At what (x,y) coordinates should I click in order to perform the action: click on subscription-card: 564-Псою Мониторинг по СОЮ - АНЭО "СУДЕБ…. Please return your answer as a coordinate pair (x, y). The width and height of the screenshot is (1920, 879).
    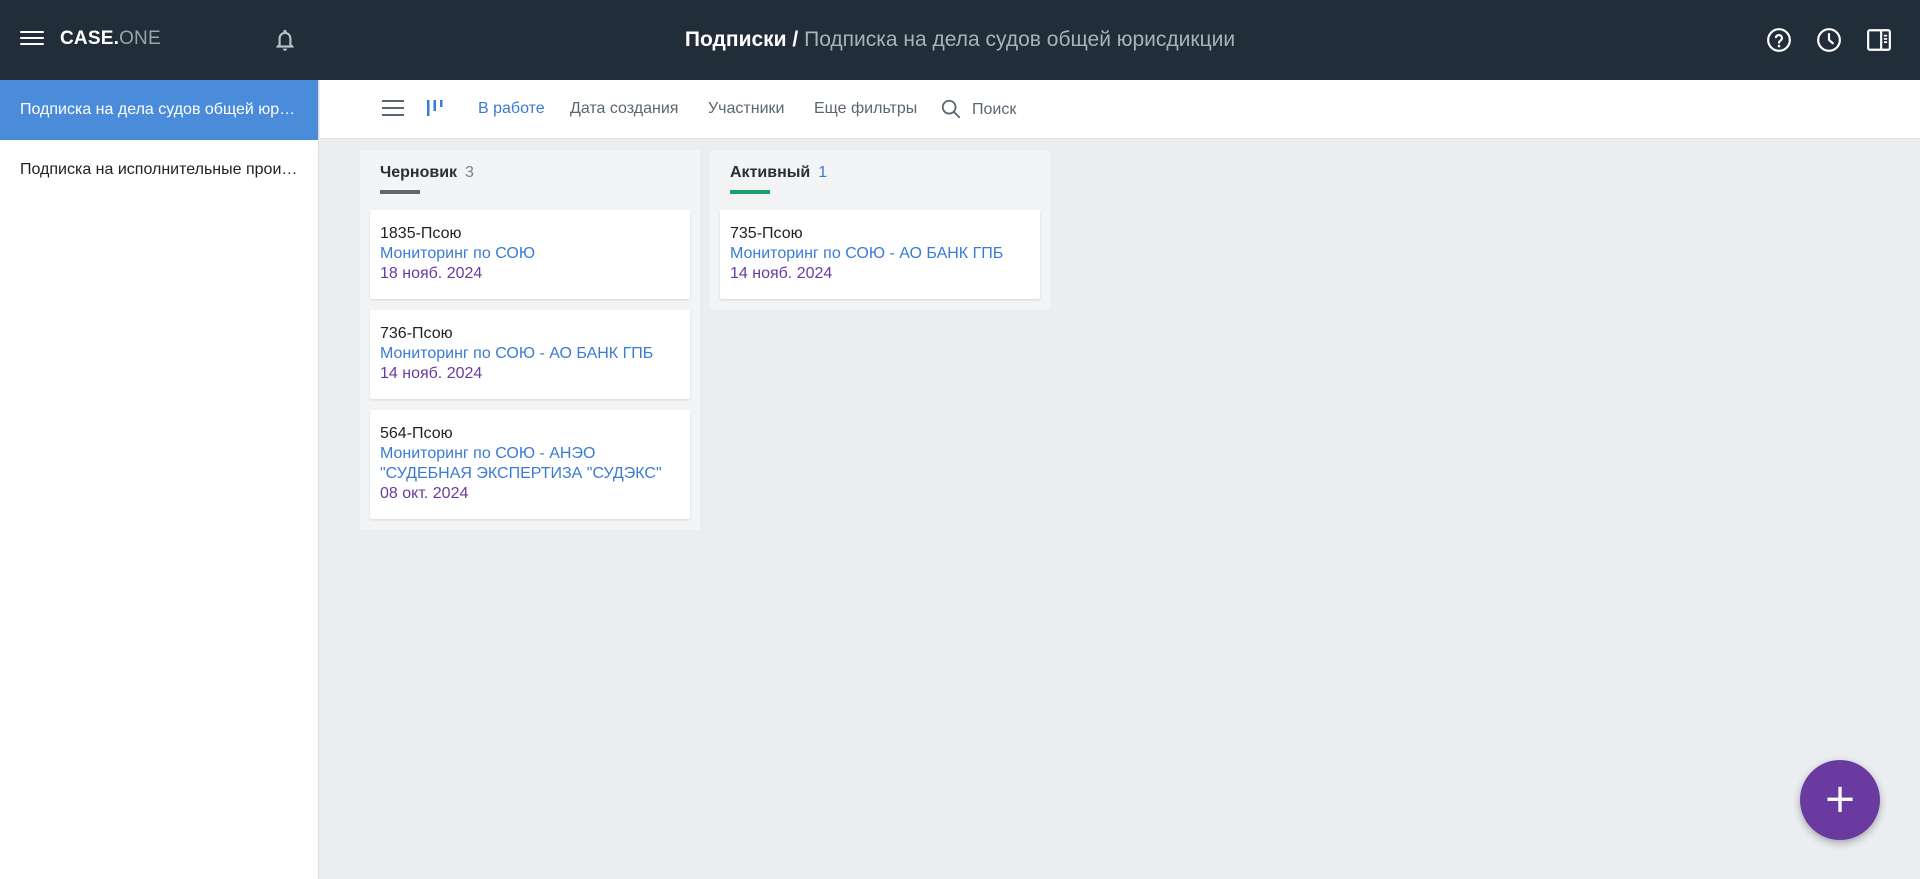
    Looking at the image, I should click on (530, 464).